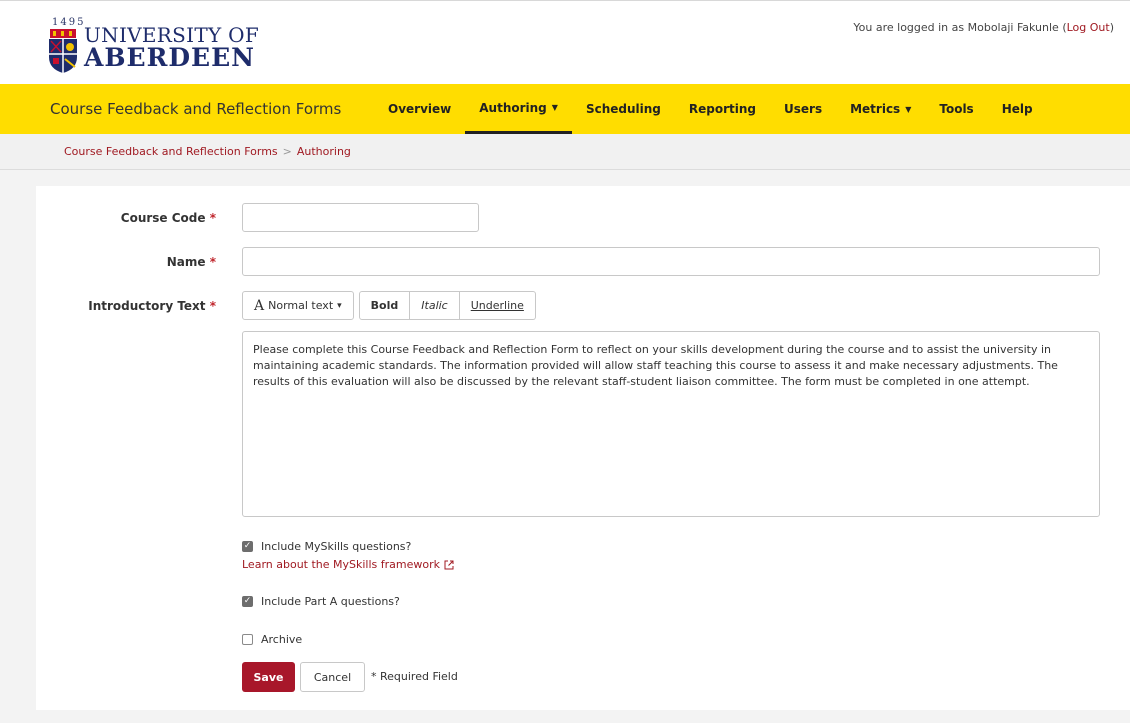 Image resolution: width=1130 pixels, height=723 pixels. I want to click on myskills-label: Include MySkills questions?, so click(336, 546).